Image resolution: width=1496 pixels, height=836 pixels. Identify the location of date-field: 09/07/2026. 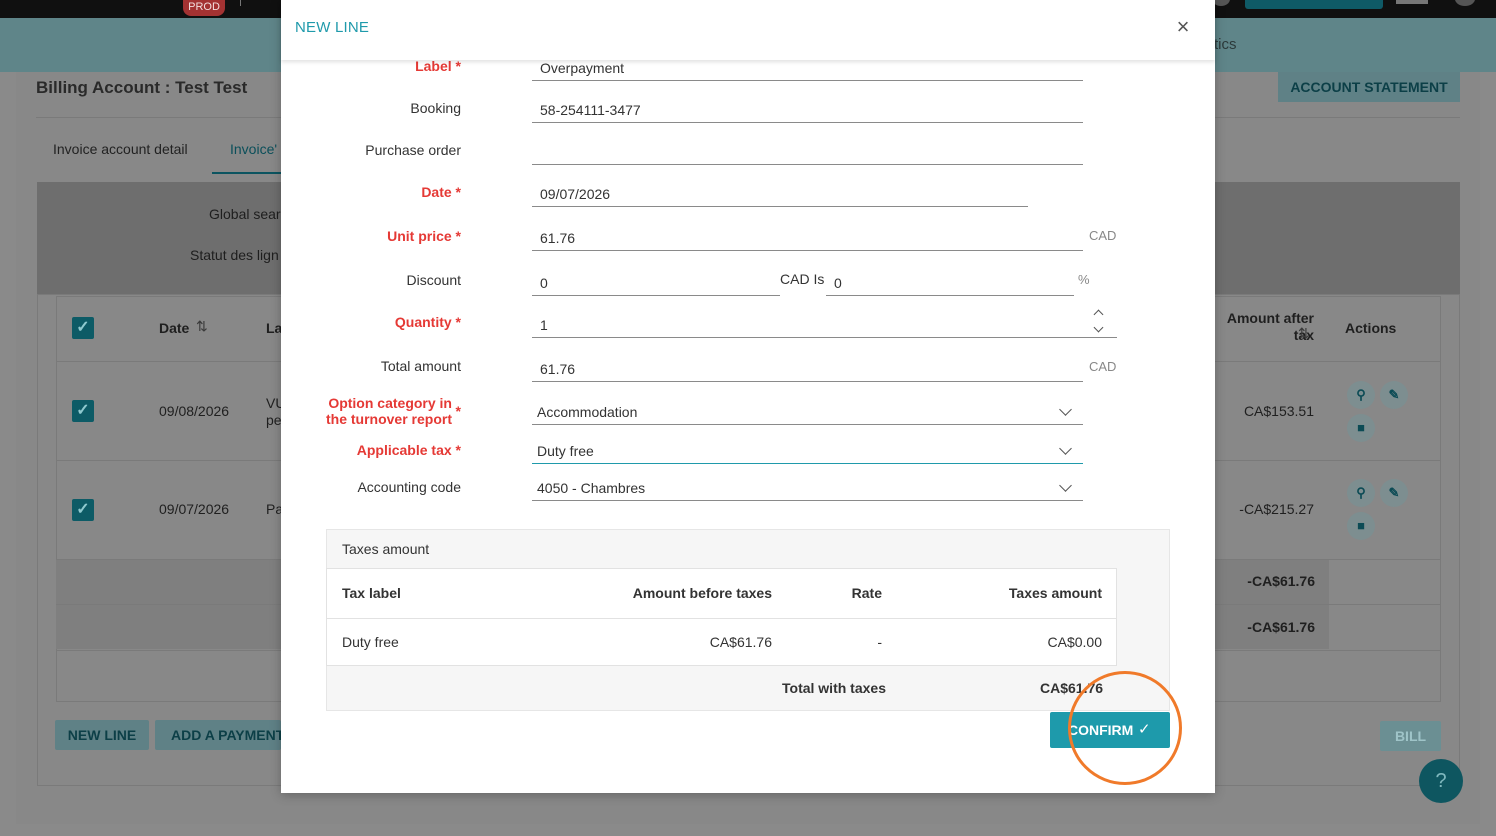
(780, 195).